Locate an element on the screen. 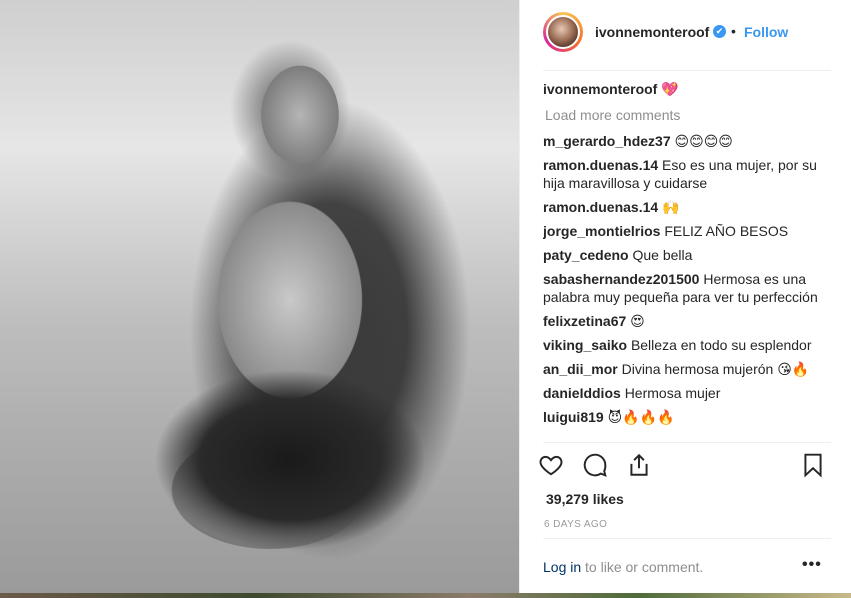  header-username: ivonnemonteroof is located at coordinates (652, 32).